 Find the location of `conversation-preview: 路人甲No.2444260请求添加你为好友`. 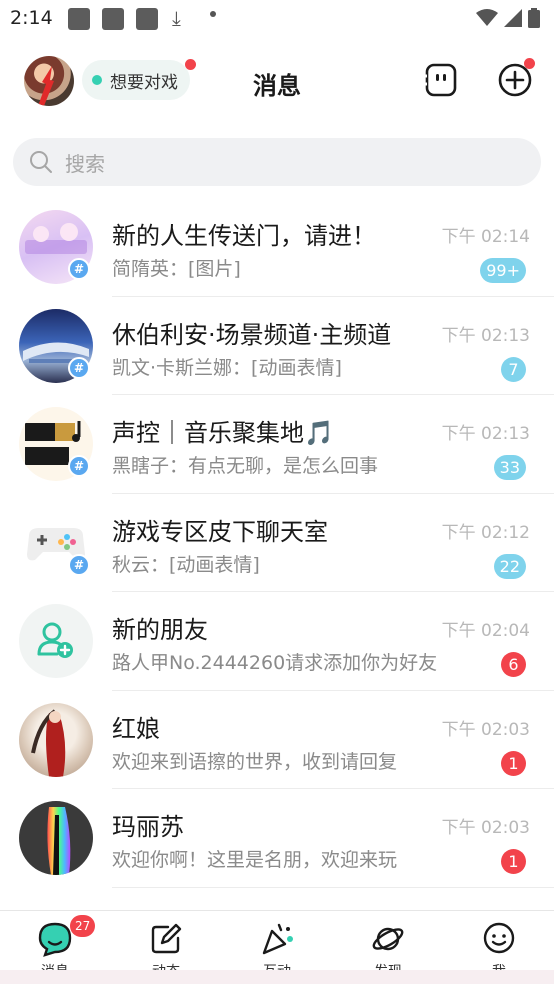

conversation-preview: 路人甲No.2444260请求添加你为好友 is located at coordinates (275, 663).